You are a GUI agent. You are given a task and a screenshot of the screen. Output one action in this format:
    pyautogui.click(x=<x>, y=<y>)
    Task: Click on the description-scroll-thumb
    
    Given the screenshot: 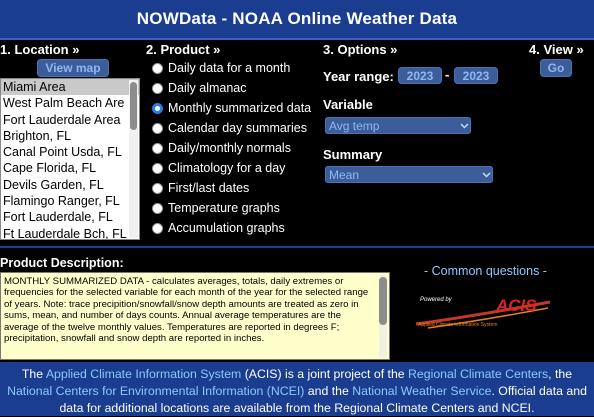 What is the action you would take?
    pyautogui.click(x=383, y=301)
    